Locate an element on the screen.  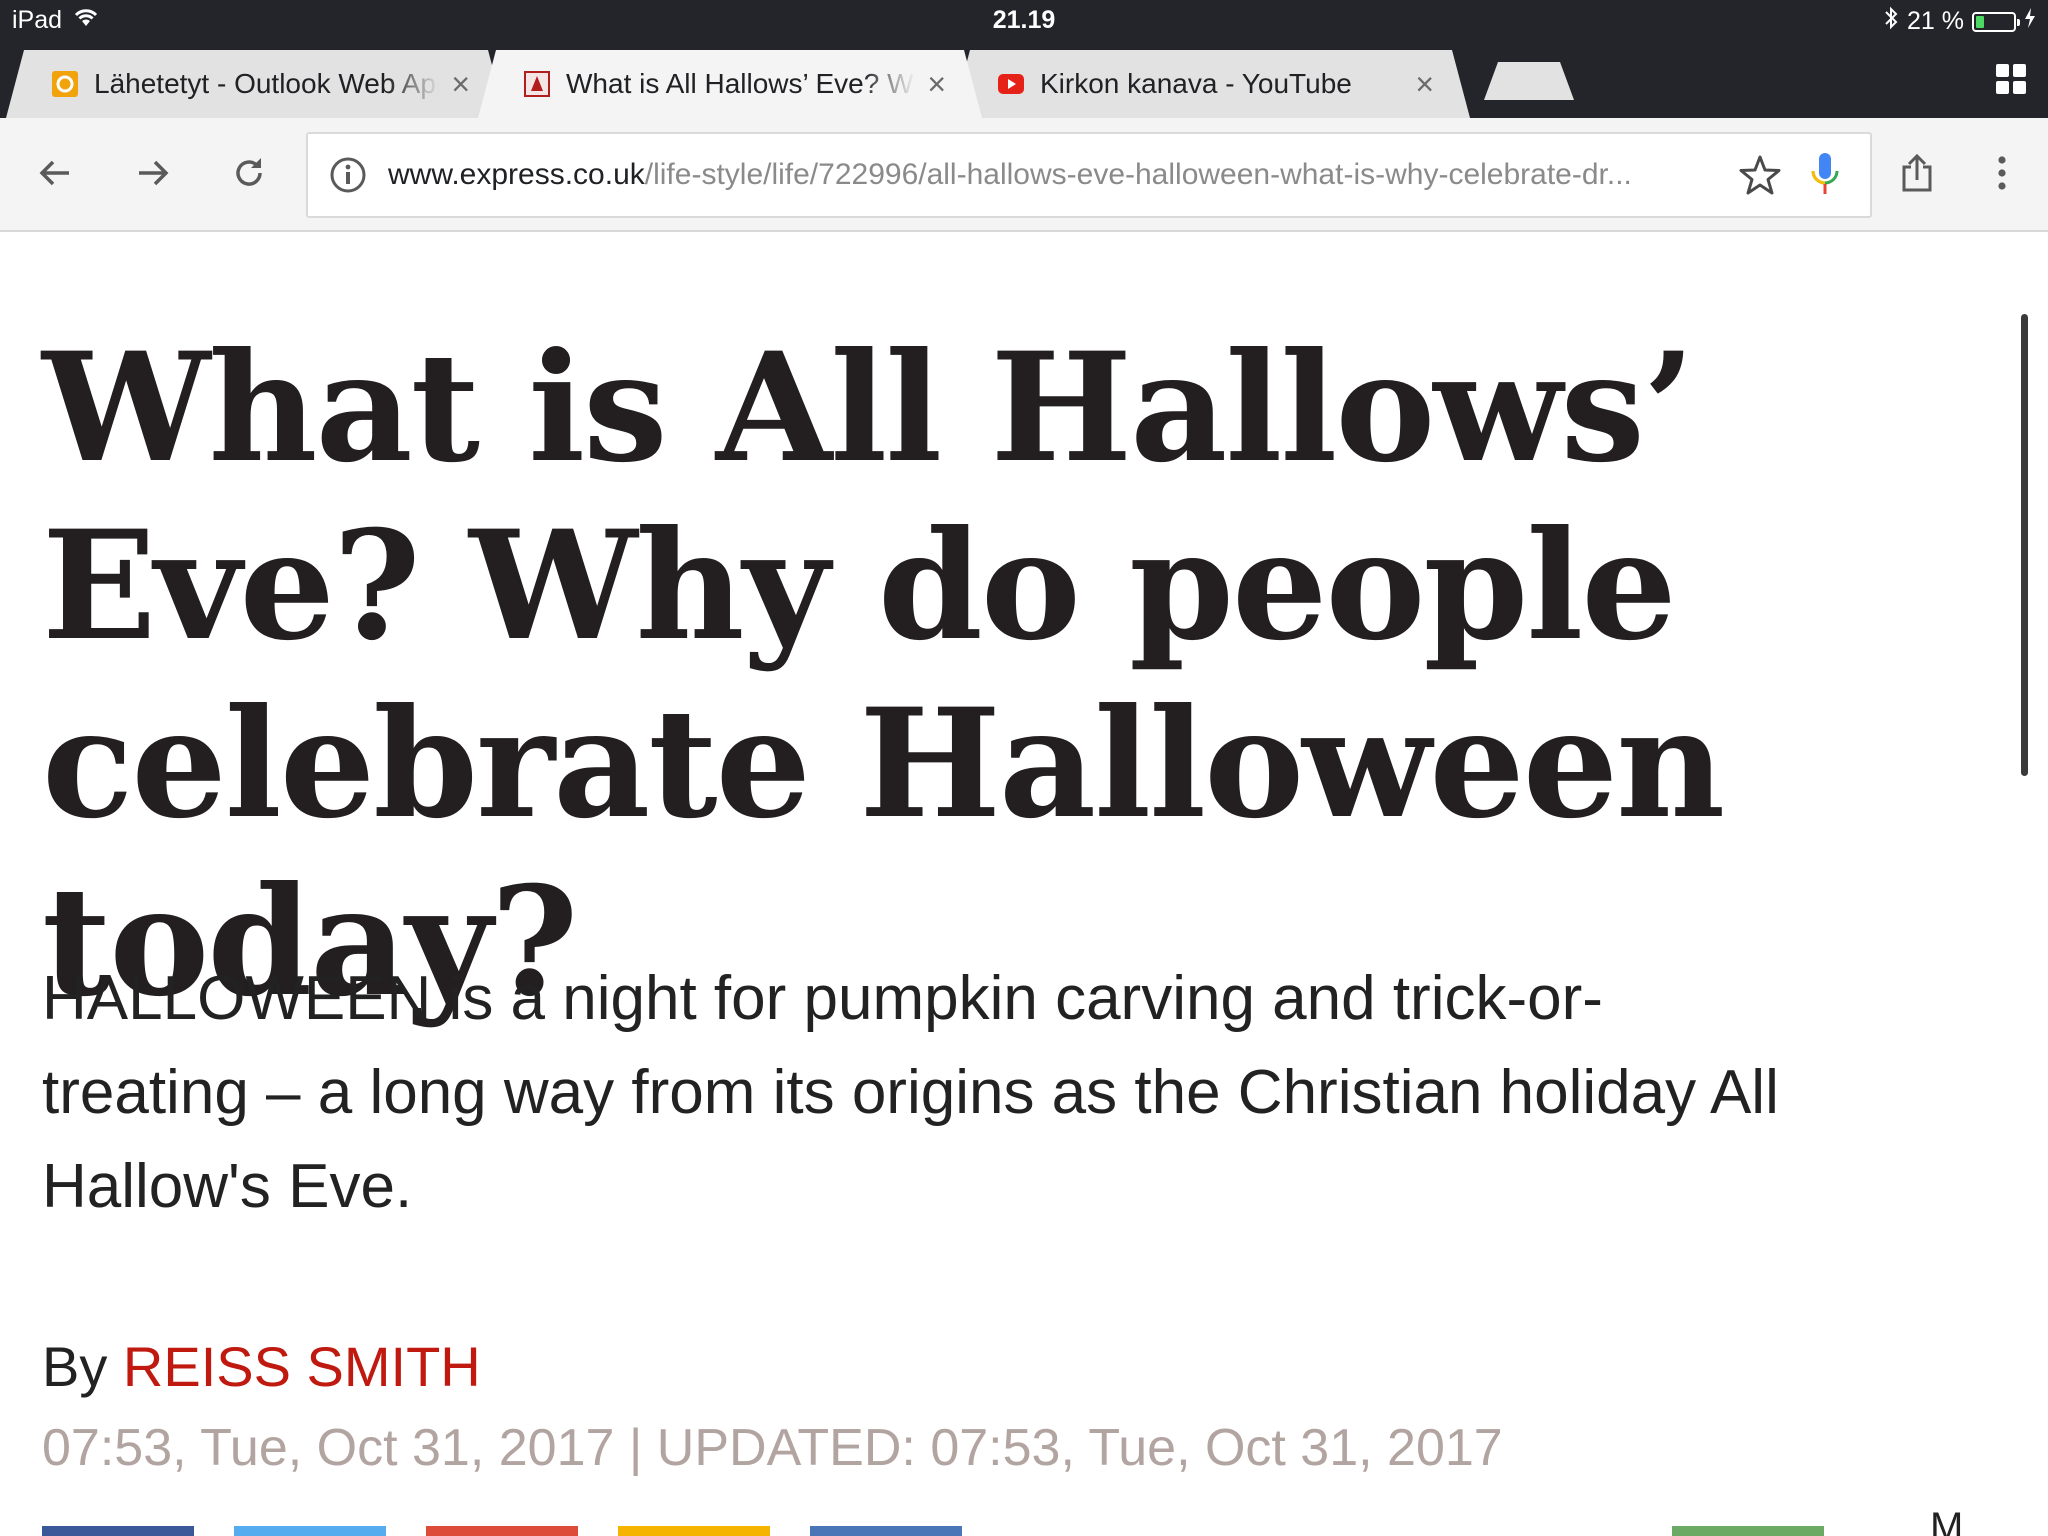
back-button is located at coordinates (55, 175).